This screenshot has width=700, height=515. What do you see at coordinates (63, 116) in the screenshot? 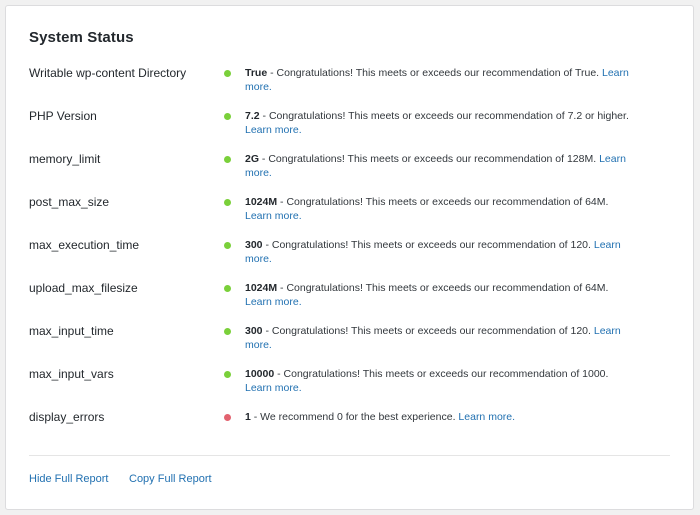
I see `status-row-label: PHP Version` at bounding box center [63, 116].